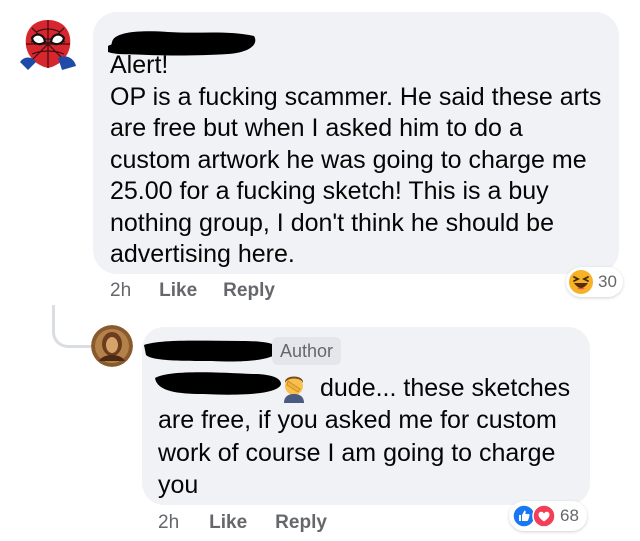 This screenshot has width=640, height=541. Describe the element at coordinates (594, 282) in the screenshot. I see `reaction-summary: 30` at that location.